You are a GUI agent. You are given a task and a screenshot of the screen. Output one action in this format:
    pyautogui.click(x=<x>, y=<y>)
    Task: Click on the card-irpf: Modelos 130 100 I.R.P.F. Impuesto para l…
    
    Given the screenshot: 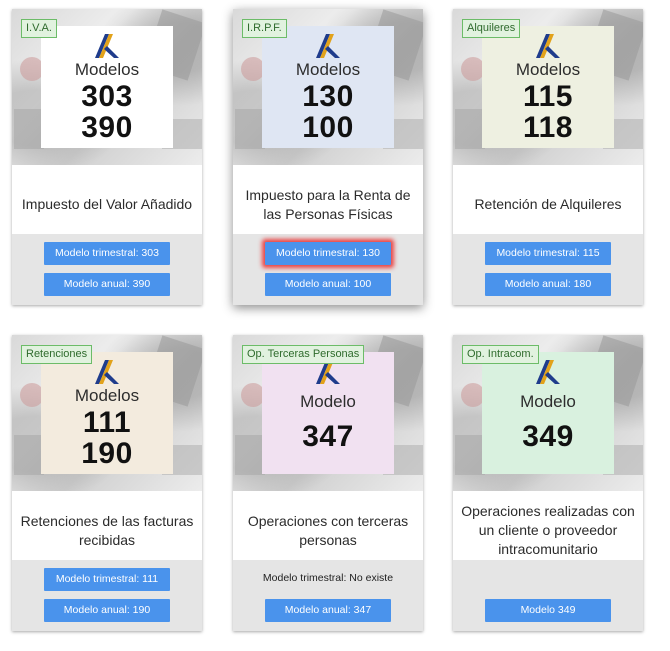 What is the action you would take?
    pyautogui.click(x=328, y=157)
    